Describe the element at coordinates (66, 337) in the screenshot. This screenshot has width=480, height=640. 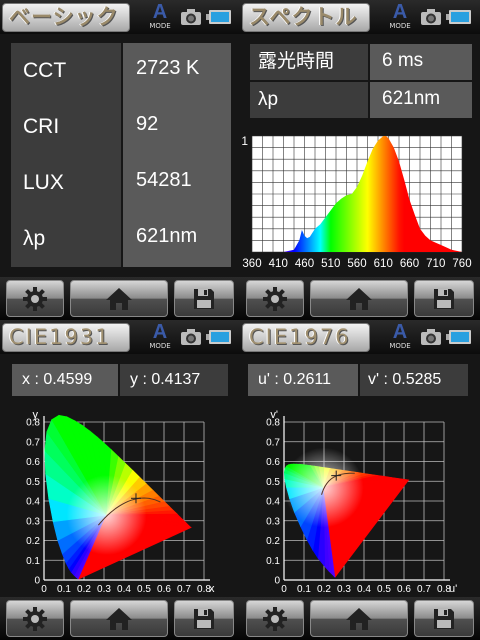
I see `cie1931-title: CIE1931` at that location.